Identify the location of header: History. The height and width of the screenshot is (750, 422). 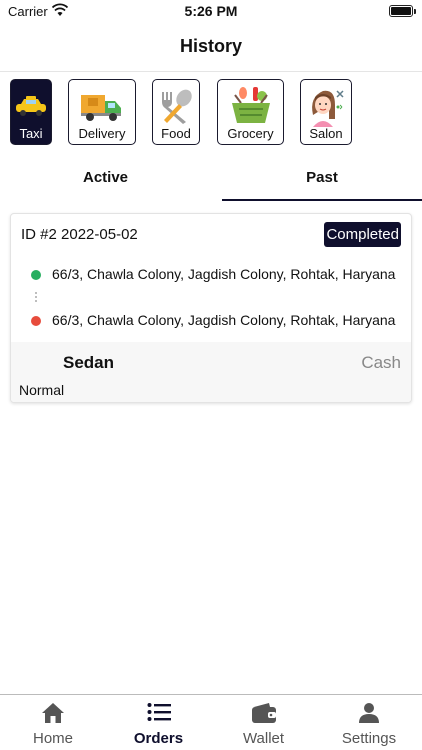
(211, 51).